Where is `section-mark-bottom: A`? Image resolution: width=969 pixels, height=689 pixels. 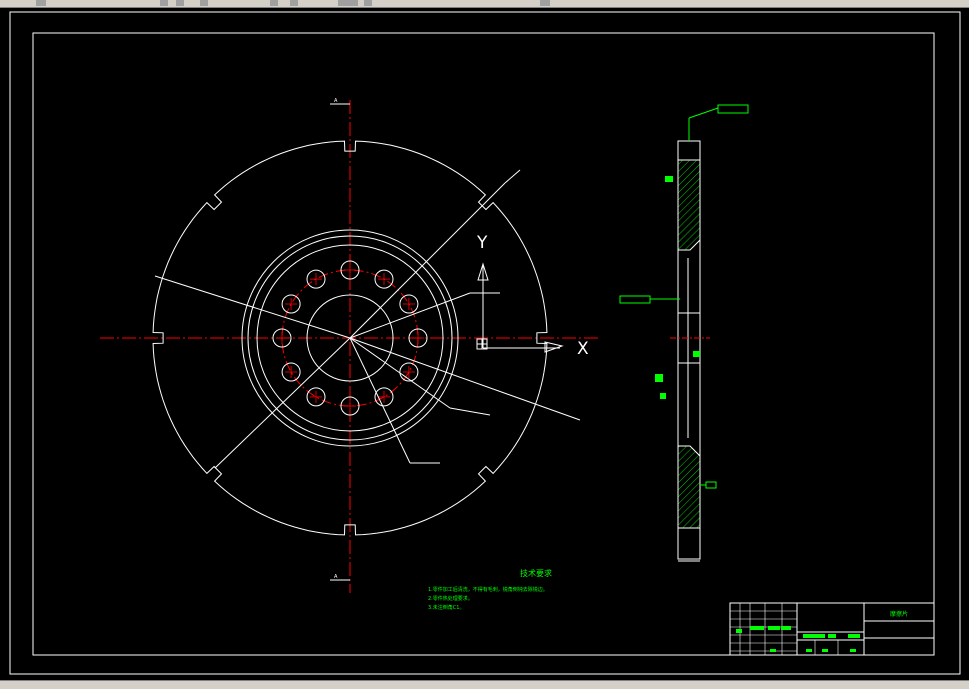 section-mark-bottom: A is located at coordinates (336, 577).